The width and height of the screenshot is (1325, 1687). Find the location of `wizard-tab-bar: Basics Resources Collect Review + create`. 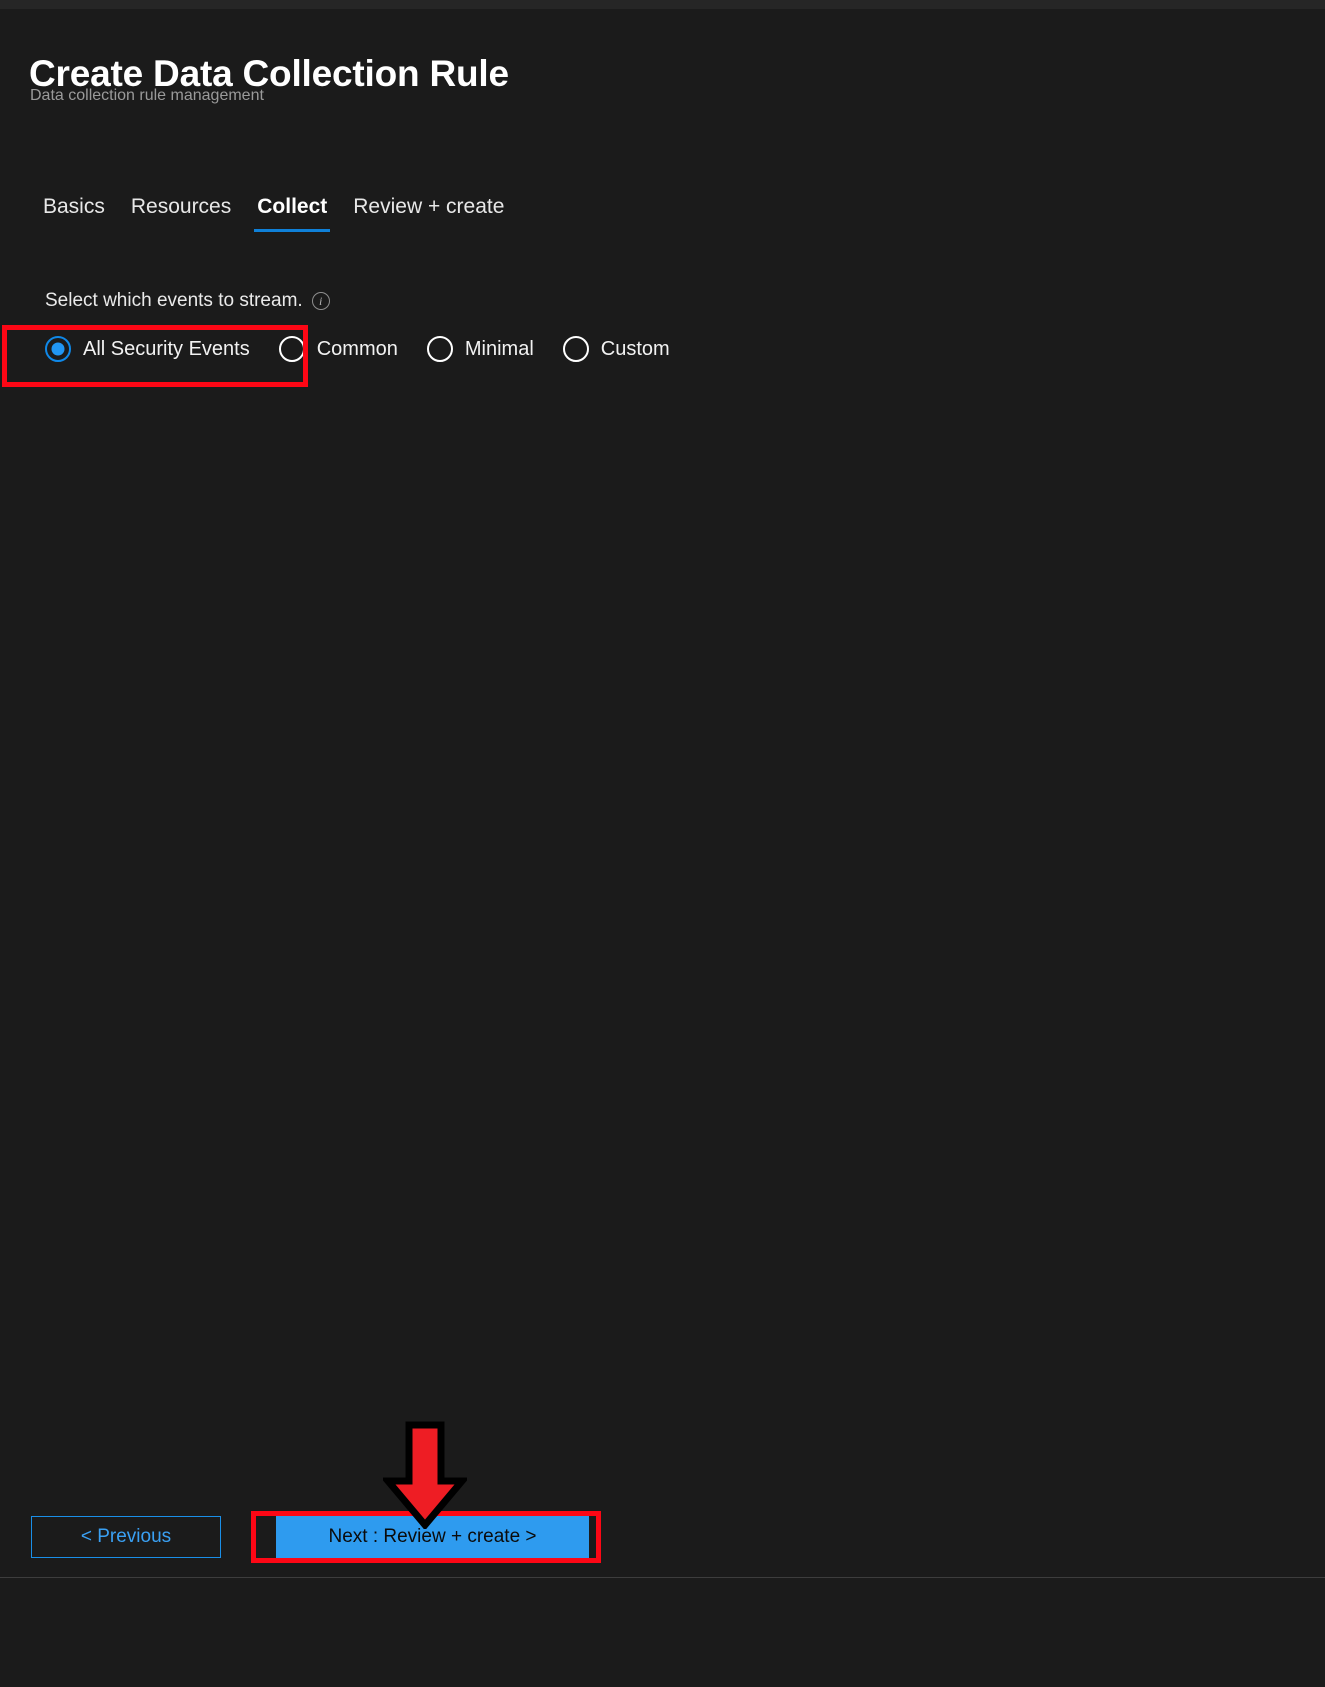

wizard-tab-bar: Basics Resources Collect Review + create is located at coordinates (273, 211).